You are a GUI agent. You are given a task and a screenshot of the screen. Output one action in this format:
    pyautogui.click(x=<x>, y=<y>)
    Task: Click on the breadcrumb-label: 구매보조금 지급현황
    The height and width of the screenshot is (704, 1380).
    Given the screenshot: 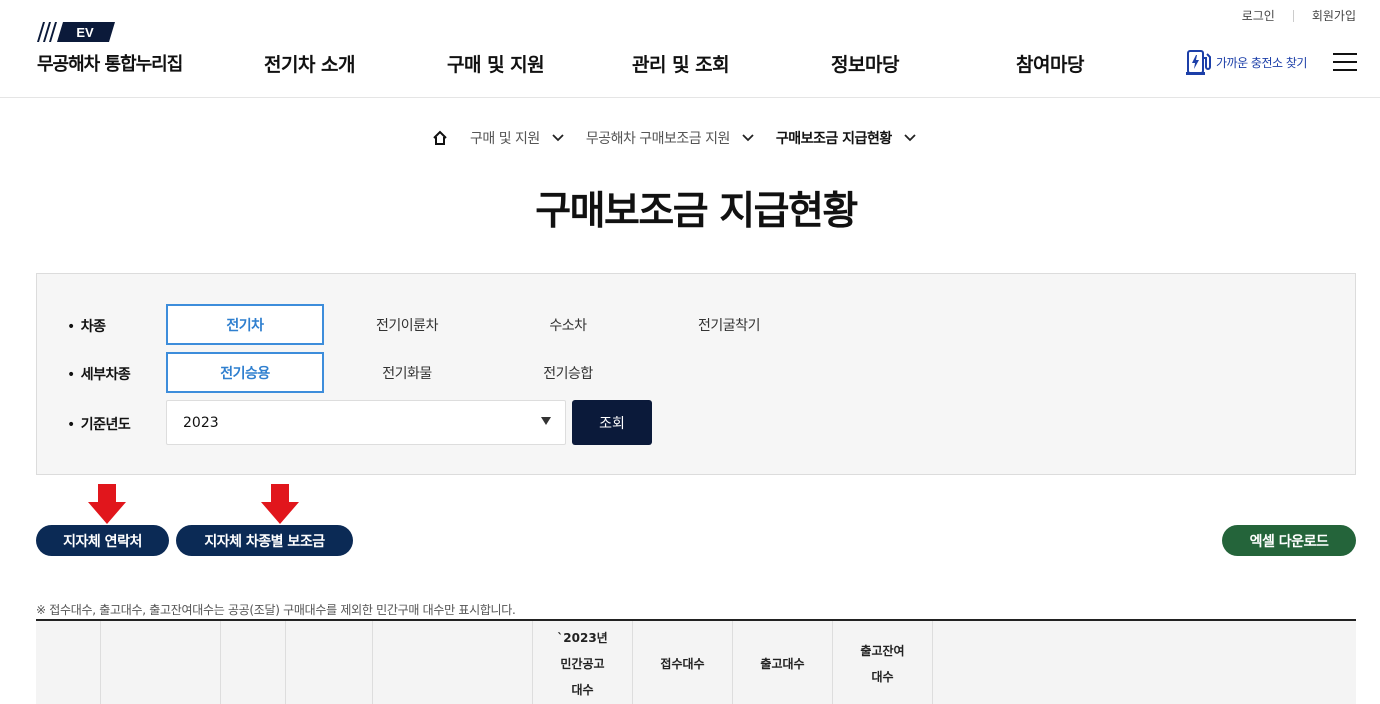 What is the action you would take?
    pyautogui.click(x=833, y=139)
    